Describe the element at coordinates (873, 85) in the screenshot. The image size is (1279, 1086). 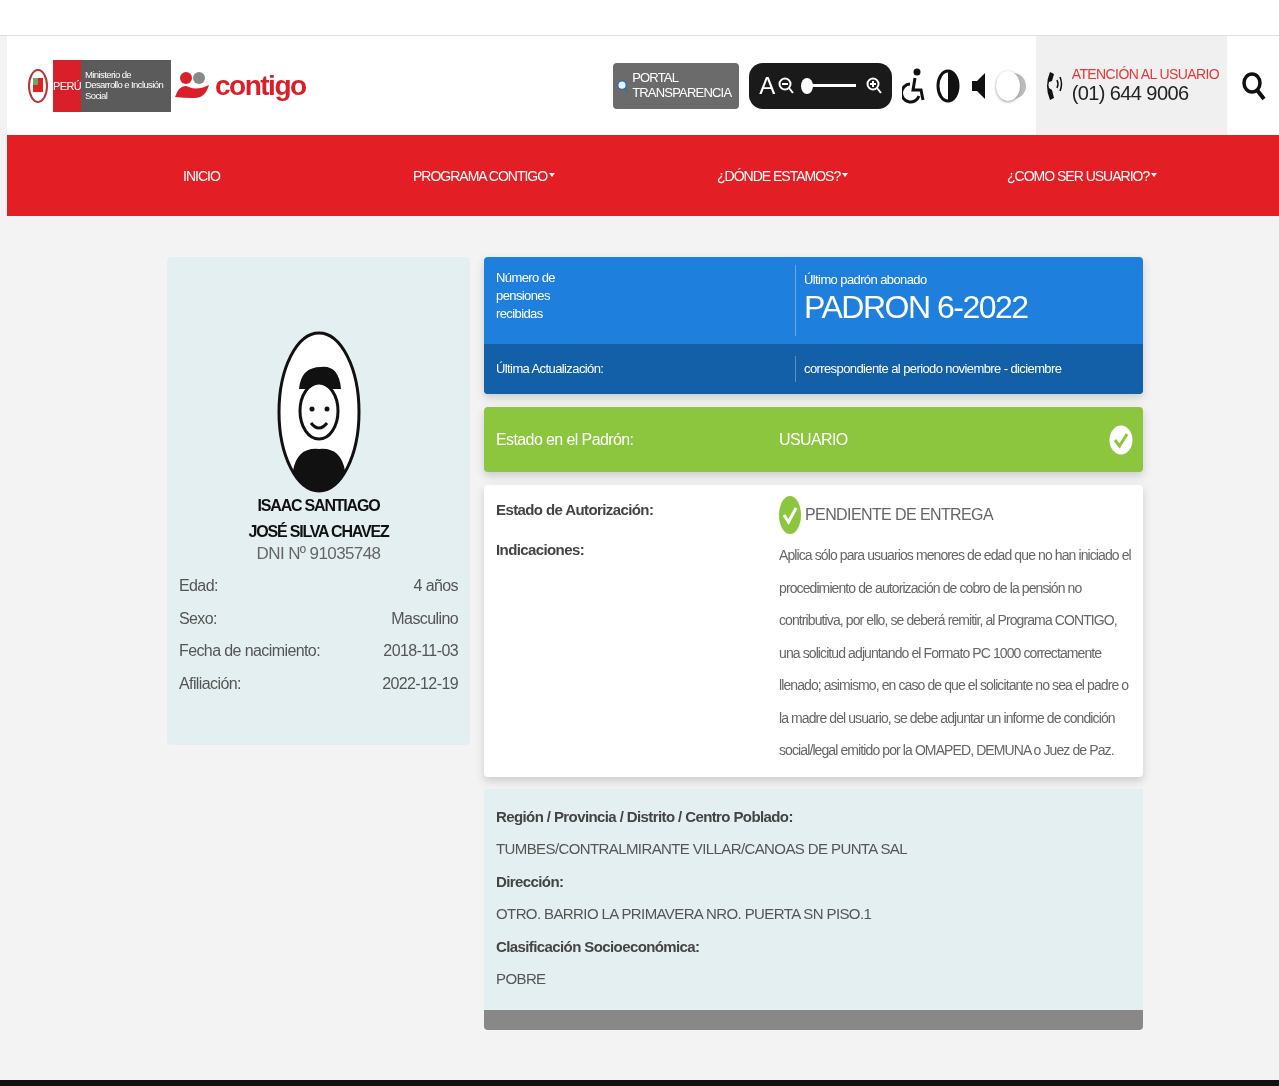
I see `zoom-in-icon` at that location.